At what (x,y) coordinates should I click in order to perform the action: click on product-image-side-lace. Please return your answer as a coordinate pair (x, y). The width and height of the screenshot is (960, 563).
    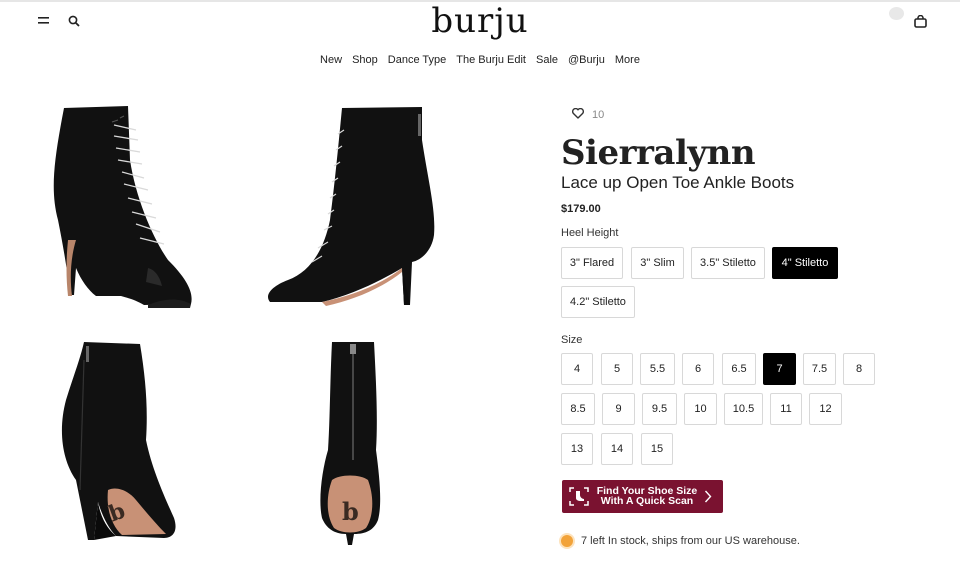
    Looking at the image, I should click on (121, 207).